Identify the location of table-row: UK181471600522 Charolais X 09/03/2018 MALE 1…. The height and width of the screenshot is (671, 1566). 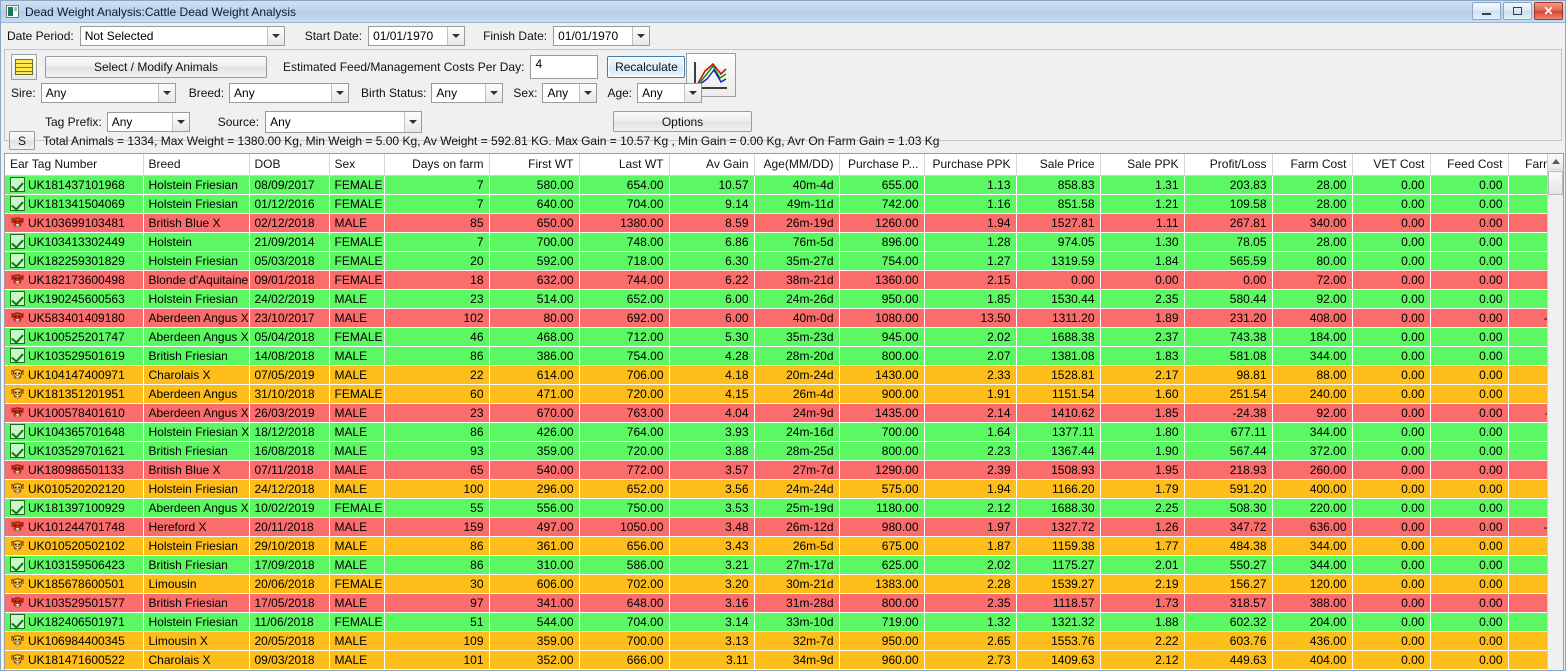
(784, 660).